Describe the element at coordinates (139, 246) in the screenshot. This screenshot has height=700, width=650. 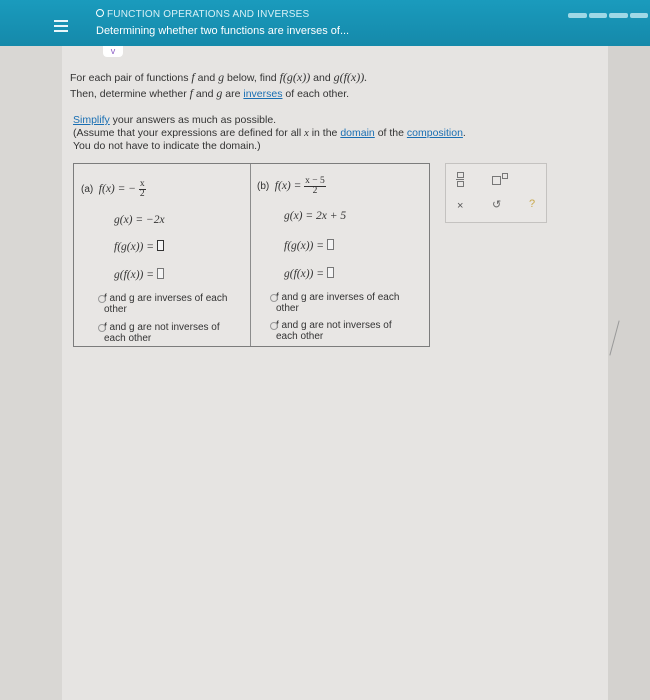
I see `problem-a-fg: f(g(x)) =` at that location.